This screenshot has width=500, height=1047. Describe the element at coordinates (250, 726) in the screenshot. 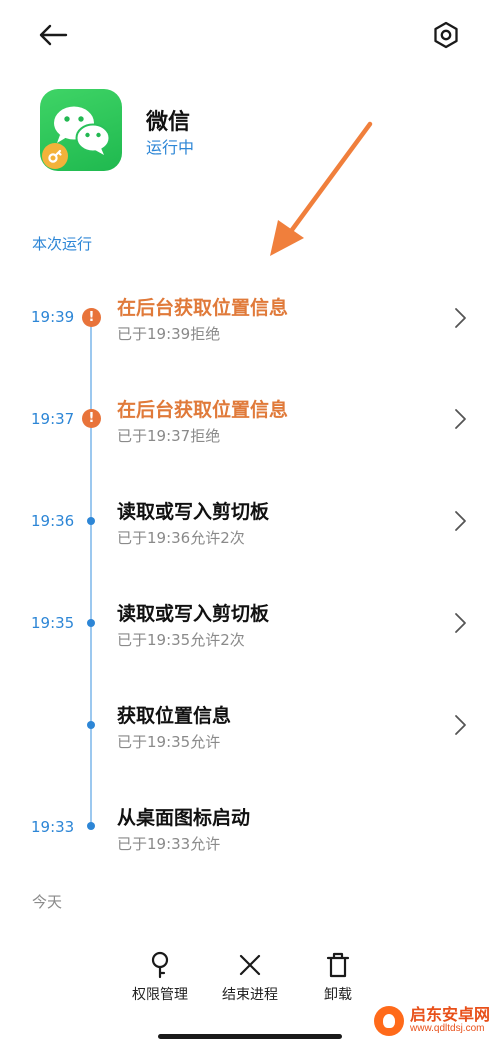

I see `timeline-row: 获取位置信息 已于19:35允许` at that location.